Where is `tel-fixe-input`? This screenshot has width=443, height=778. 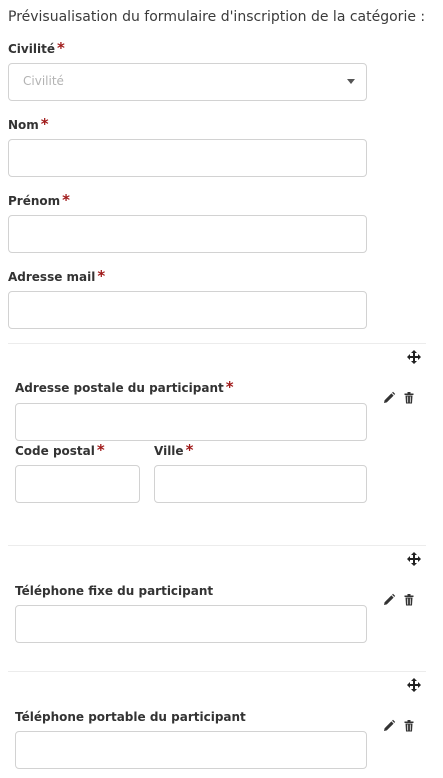 tel-fixe-input is located at coordinates (191, 624).